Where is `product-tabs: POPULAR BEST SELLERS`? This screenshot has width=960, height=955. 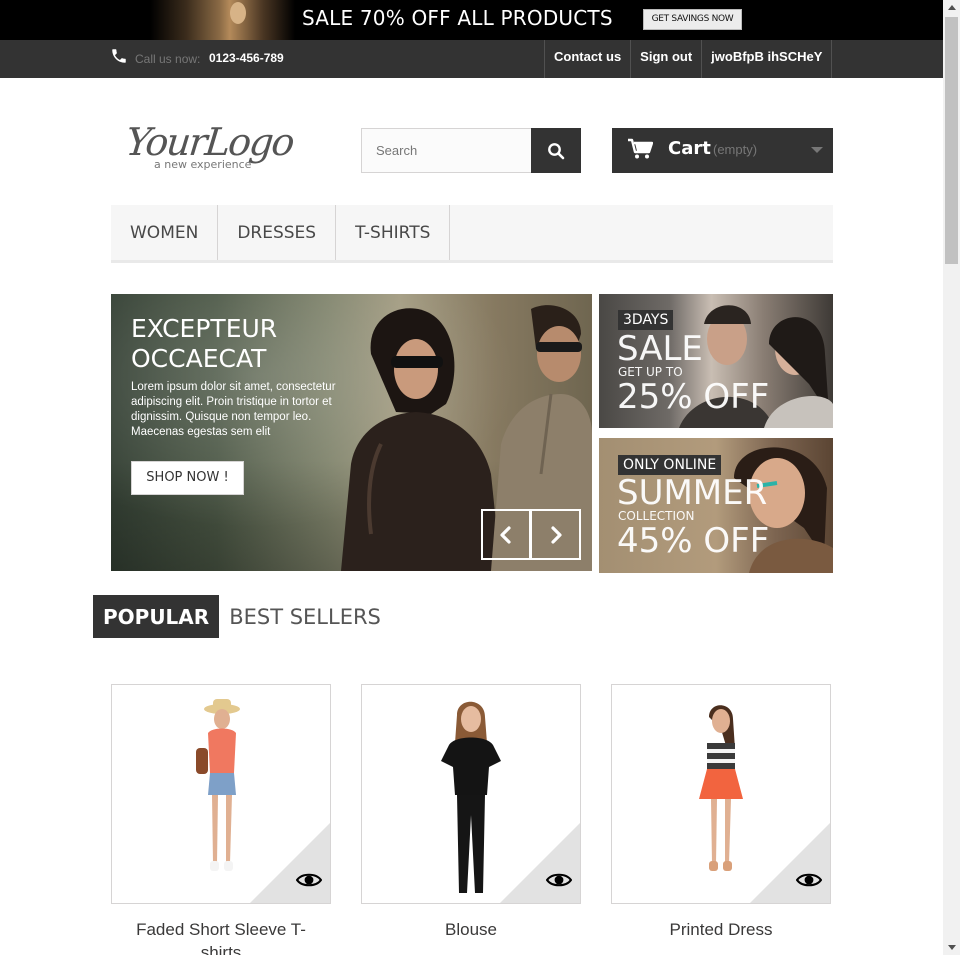
product-tabs: POPULAR BEST SELLERS is located at coordinates (242, 616).